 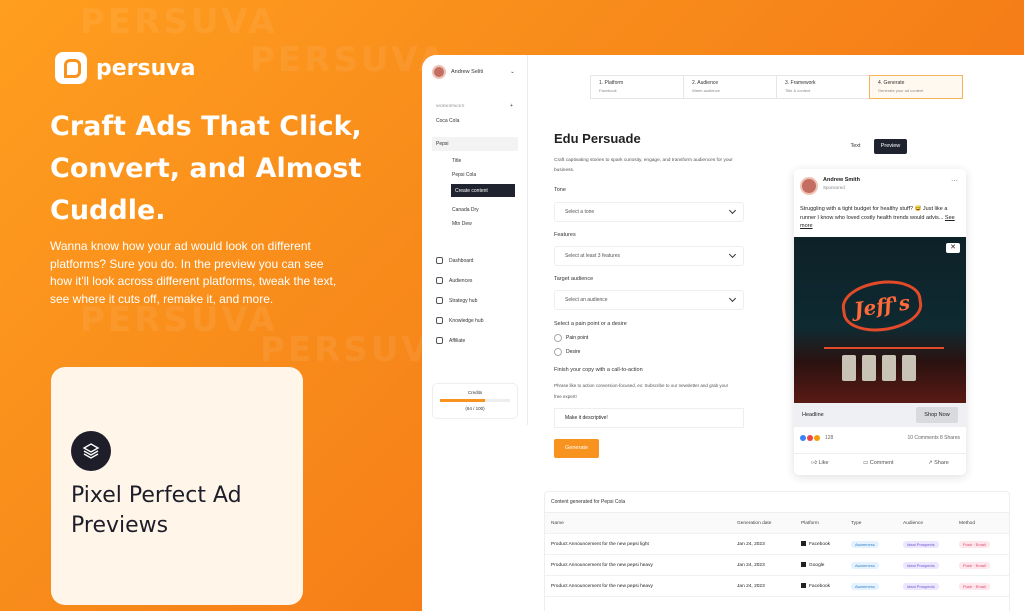 What do you see at coordinates (882, 306) in the screenshot?
I see `neon-sign: Jeff's` at bounding box center [882, 306].